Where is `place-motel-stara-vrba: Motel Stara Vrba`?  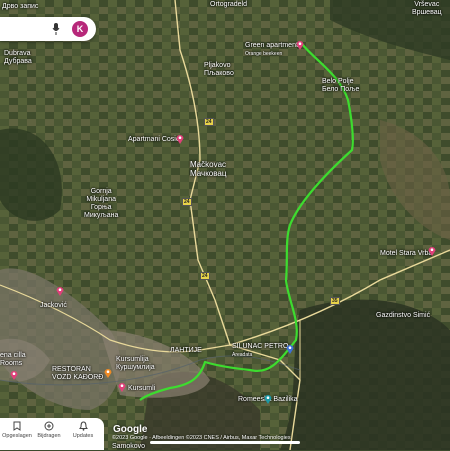
place-motel-stara-vrba: Motel Stara Vrba is located at coordinates (406, 254).